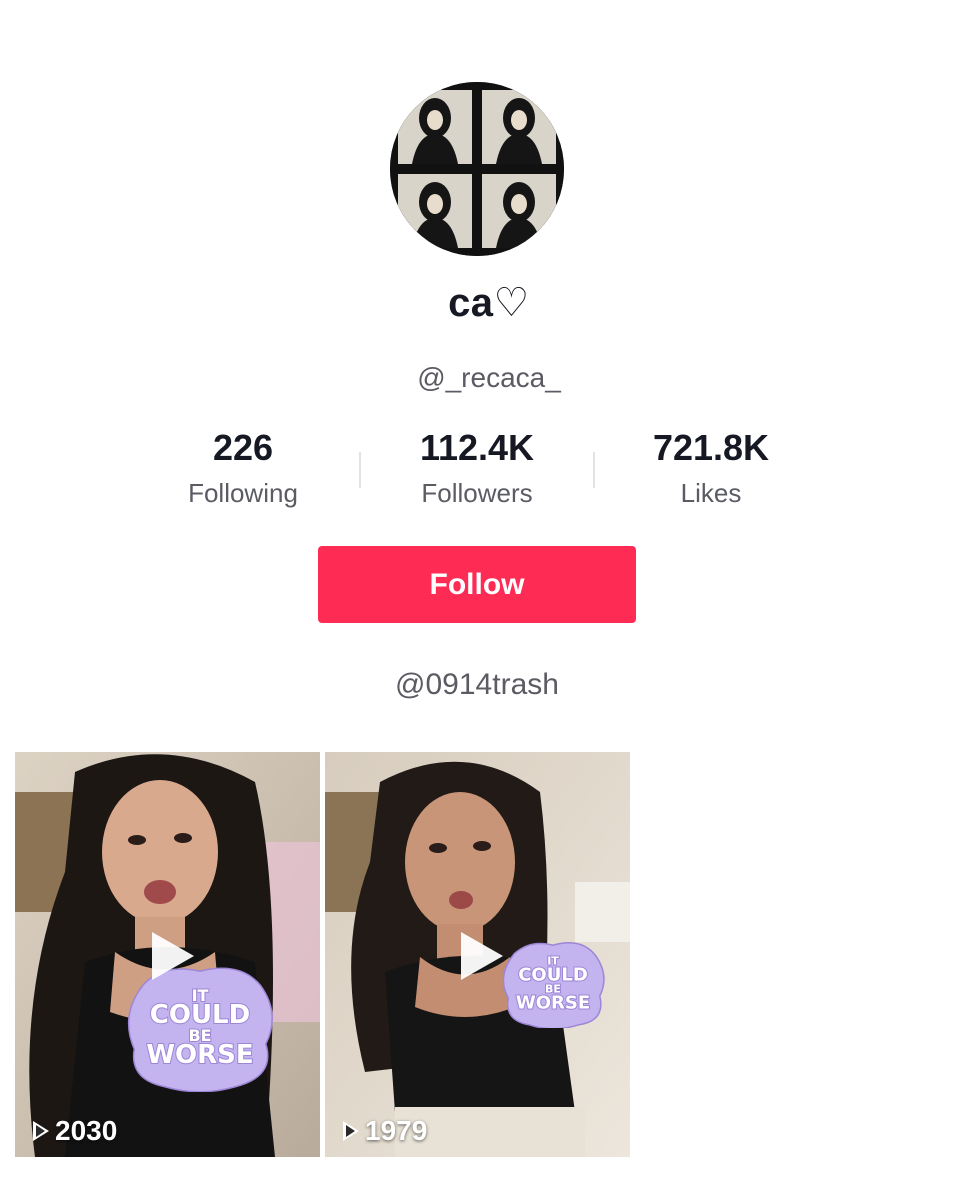 This screenshot has height=1200, width=978. I want to click on following-count: 226, so click(243, 447).